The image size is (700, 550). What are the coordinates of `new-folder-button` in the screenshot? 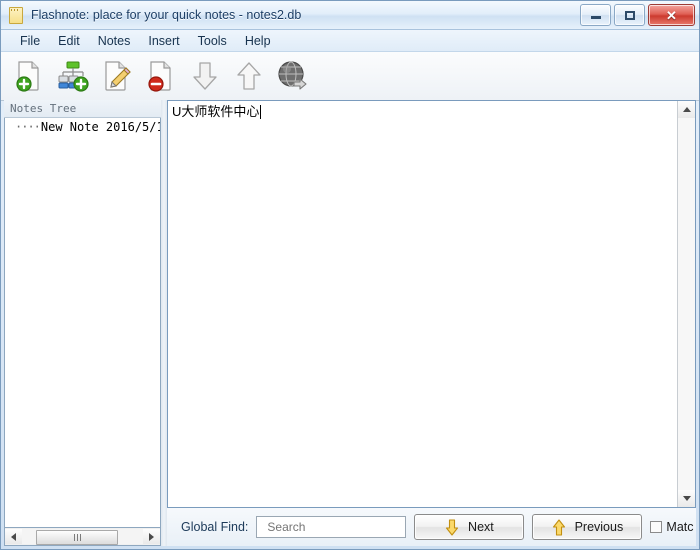 It's located at (73, 76).